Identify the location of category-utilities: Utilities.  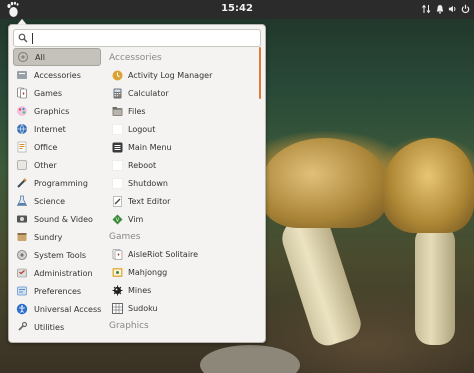
(57, 327).